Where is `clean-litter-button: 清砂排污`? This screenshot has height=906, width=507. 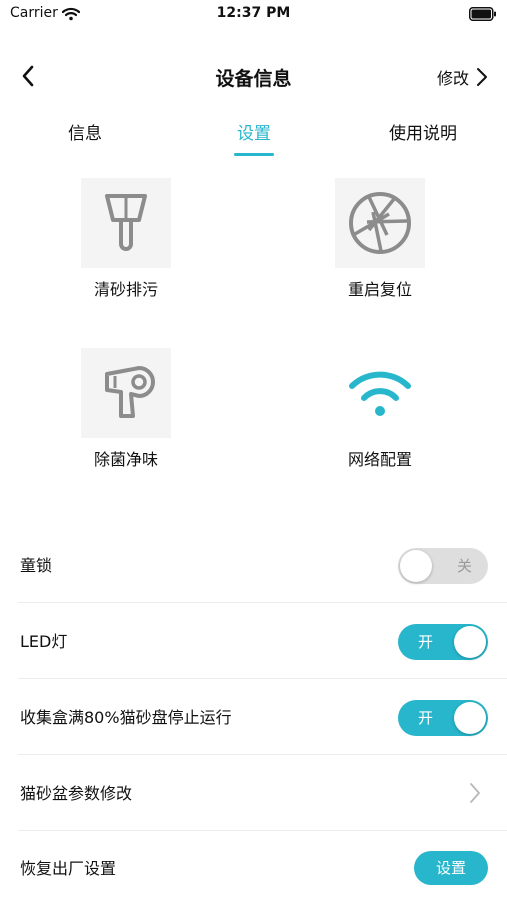
clean-litter-button: 清砂排污 is located at coordinates (126, 239).